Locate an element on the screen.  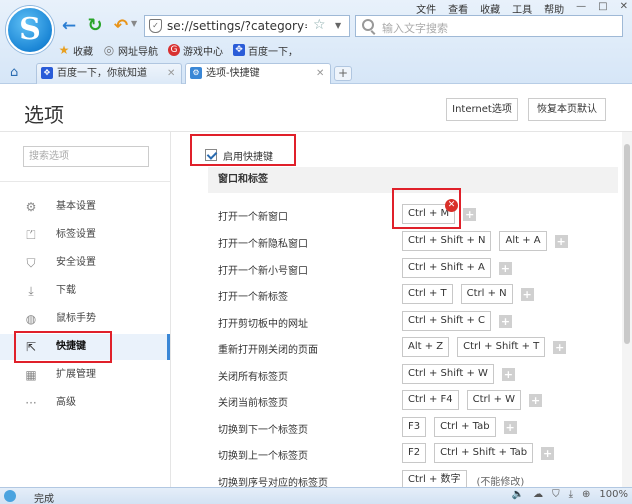
sidebar-item-shortcuts: ⇱ 快捷键 is located at coordinates (85, 347).